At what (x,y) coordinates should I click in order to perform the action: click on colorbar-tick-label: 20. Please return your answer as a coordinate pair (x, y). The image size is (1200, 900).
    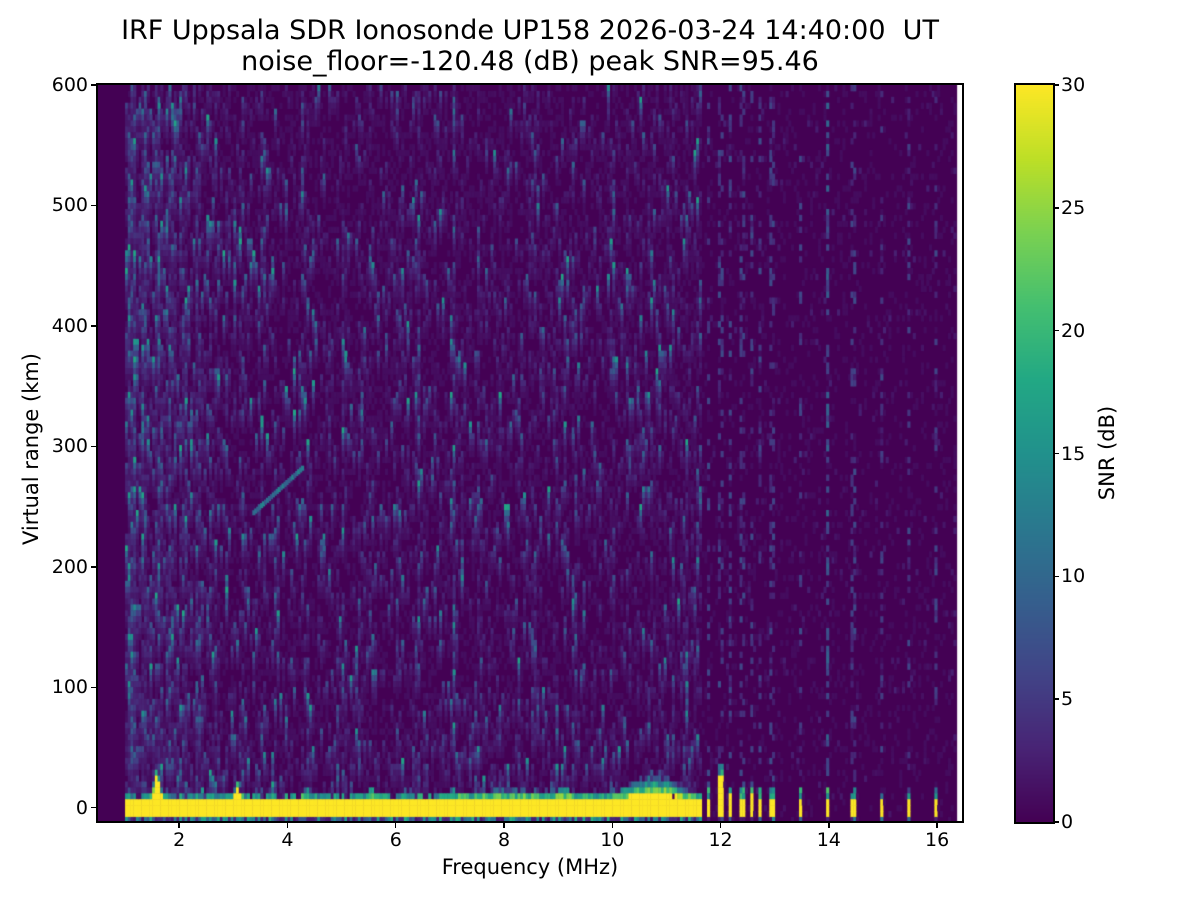
    Looking at the image, I should click on (1073, 330).